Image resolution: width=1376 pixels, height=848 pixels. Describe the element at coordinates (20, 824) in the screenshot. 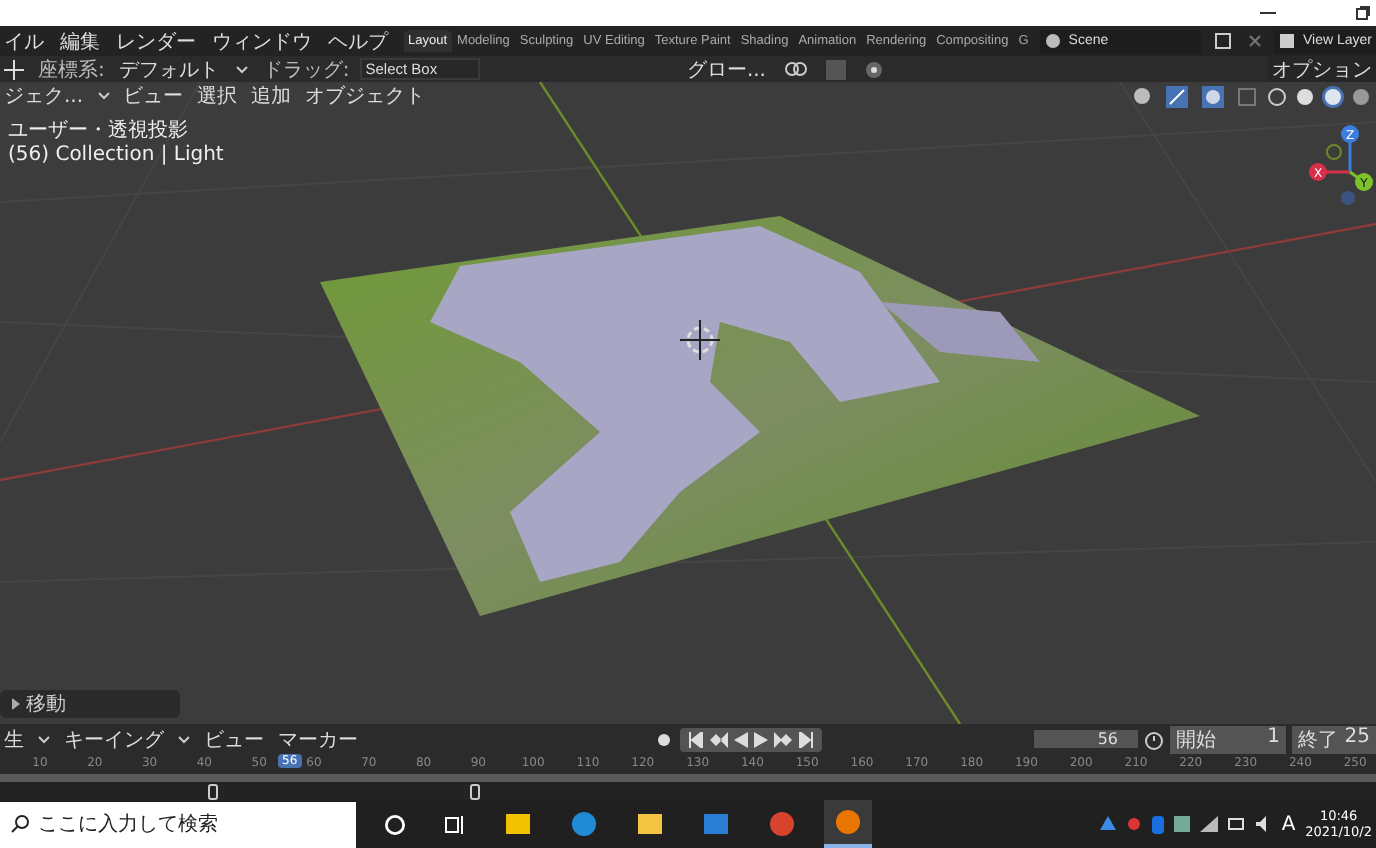

I see `search-icon` at that location.